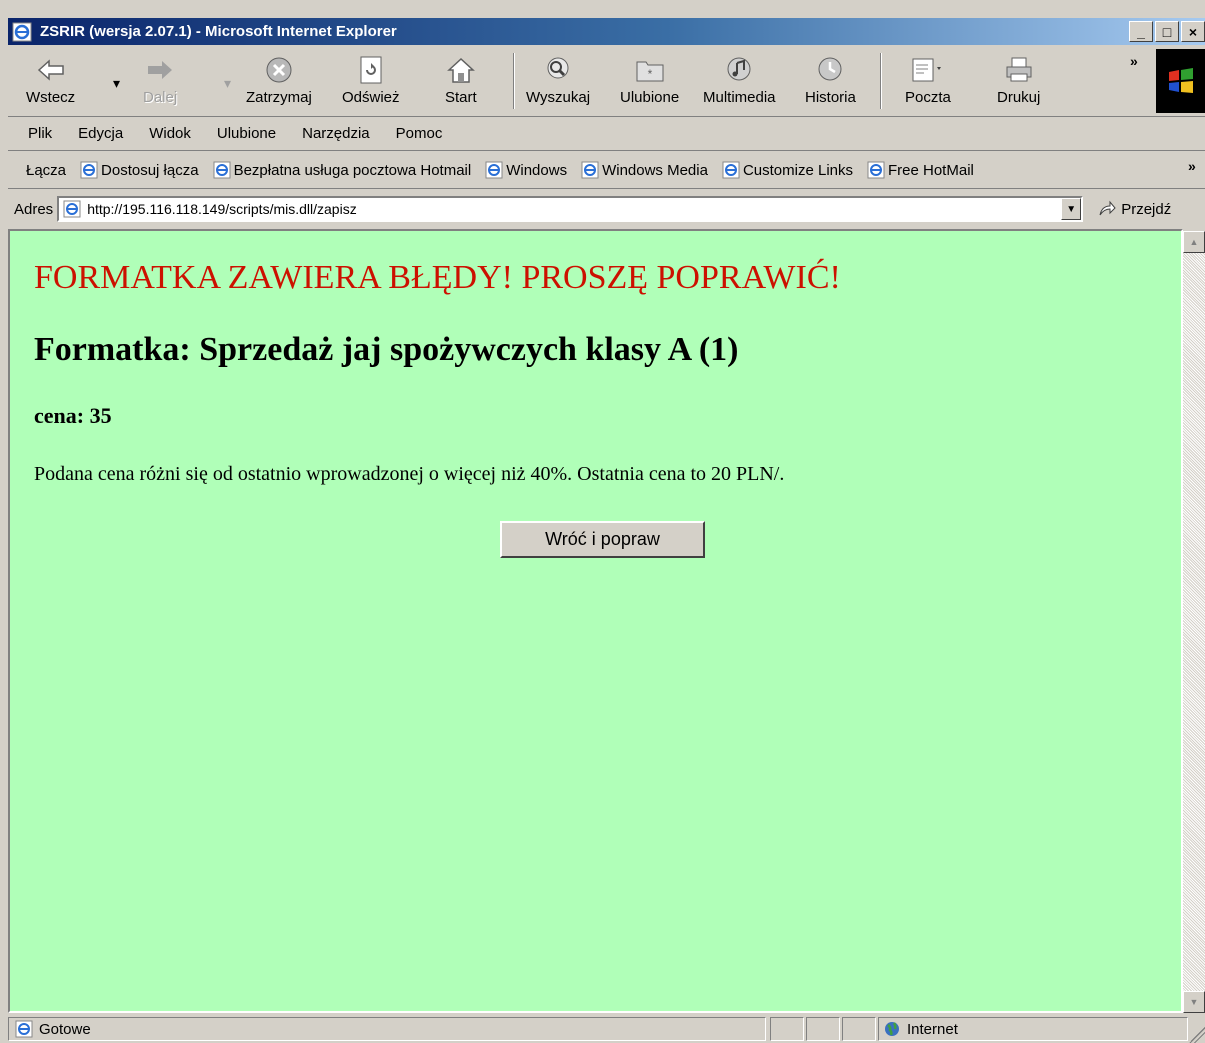 Image resolution: width=1205 pixels, height=1043 pixels. I want to click on stop-icon, so click(279, 70).